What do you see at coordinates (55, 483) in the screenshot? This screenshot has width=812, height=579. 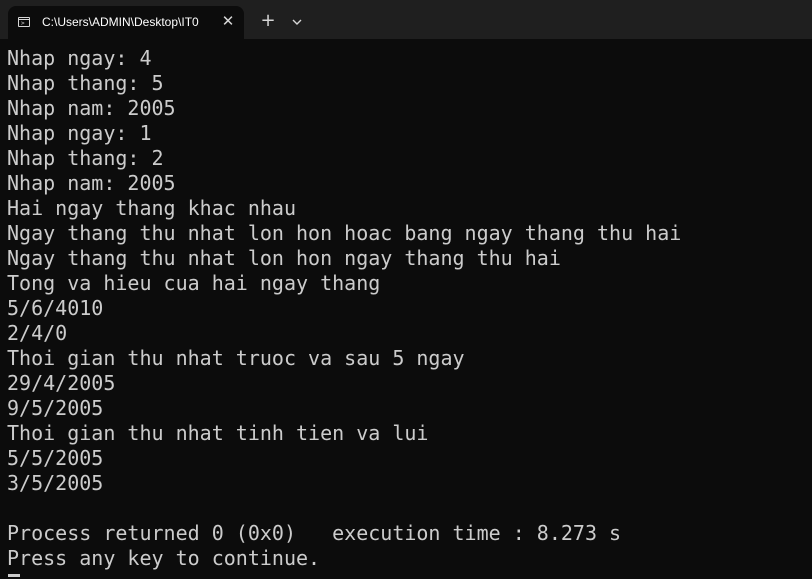 I see `console-line: 3/5/2005` at bounding box center [55, 483].